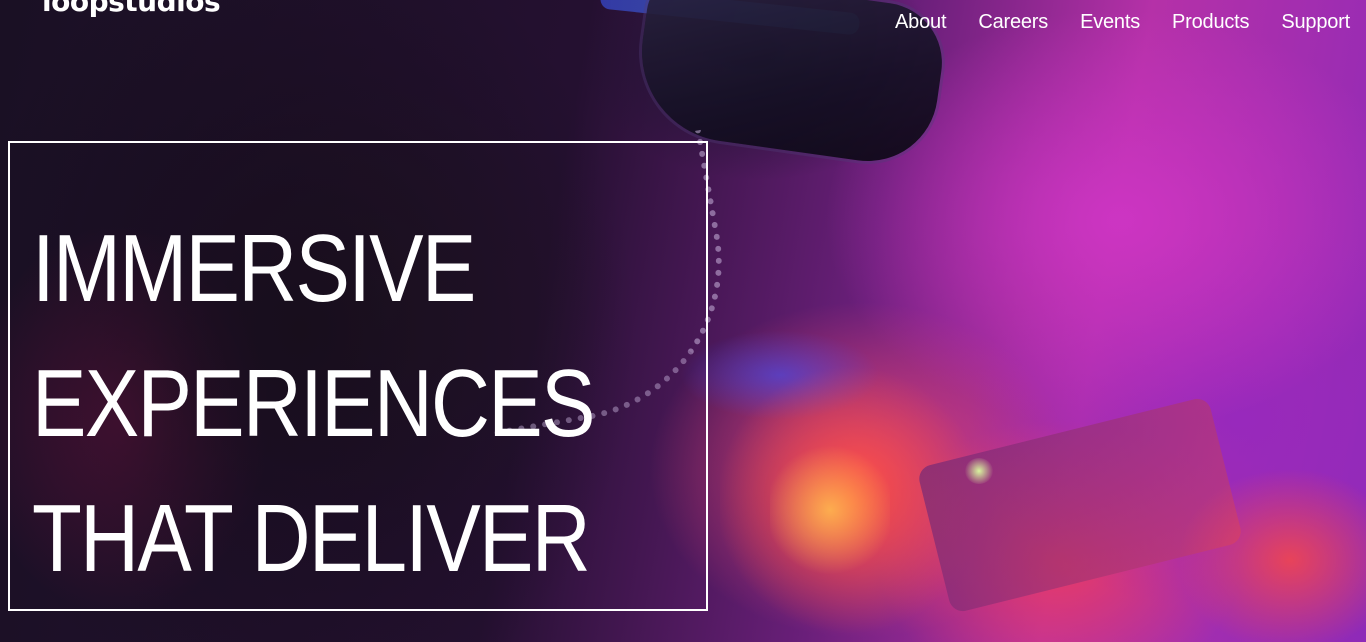 This screenshot has width=1366, height=642. I want to click on headline-line-2: EXPERIENCES, so click(313, 403).